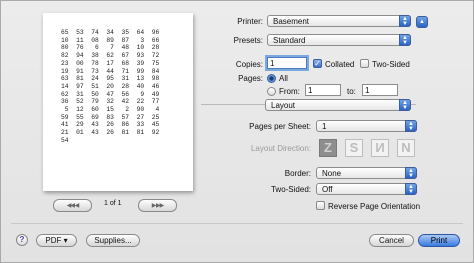 This screenshot has height=263, width=474. What do you see at coordinates (72, 205) in the screenshot?
I see `first-prev-page-button: ◀◀ ◀` at bounding box center [72, 205].